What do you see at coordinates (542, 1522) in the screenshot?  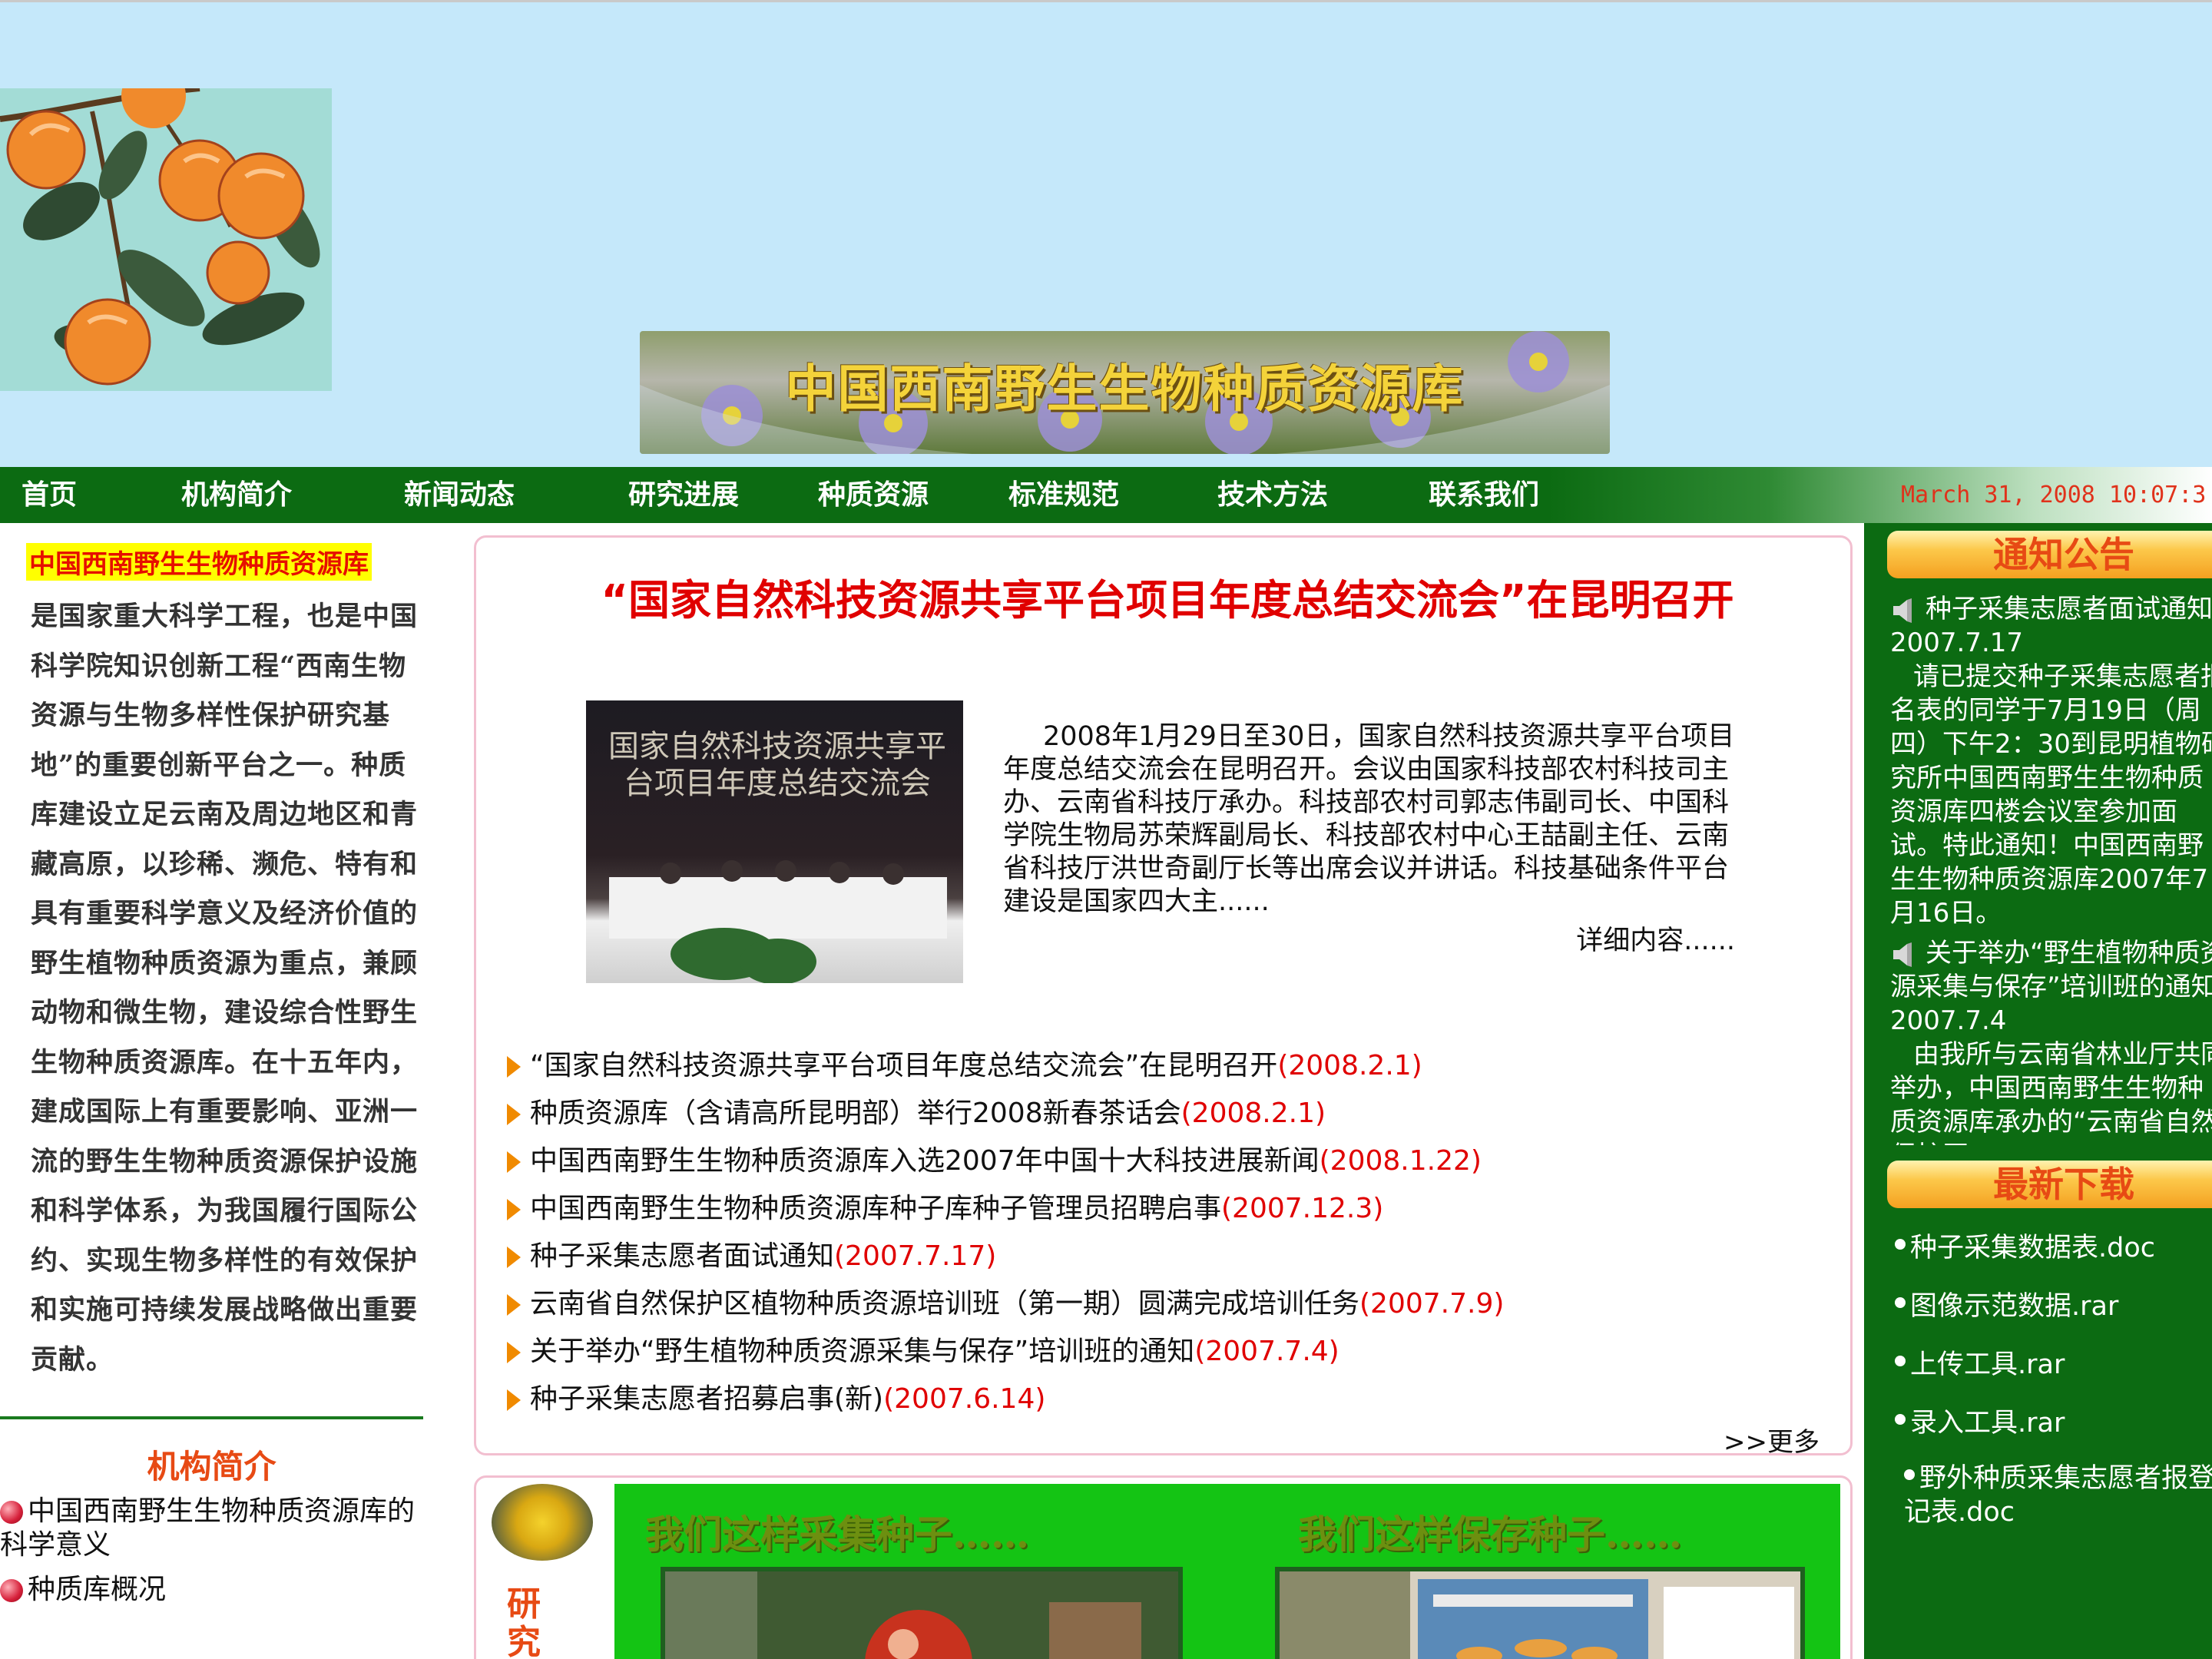 I see `flower-image` at bounding box center [542, 1522].